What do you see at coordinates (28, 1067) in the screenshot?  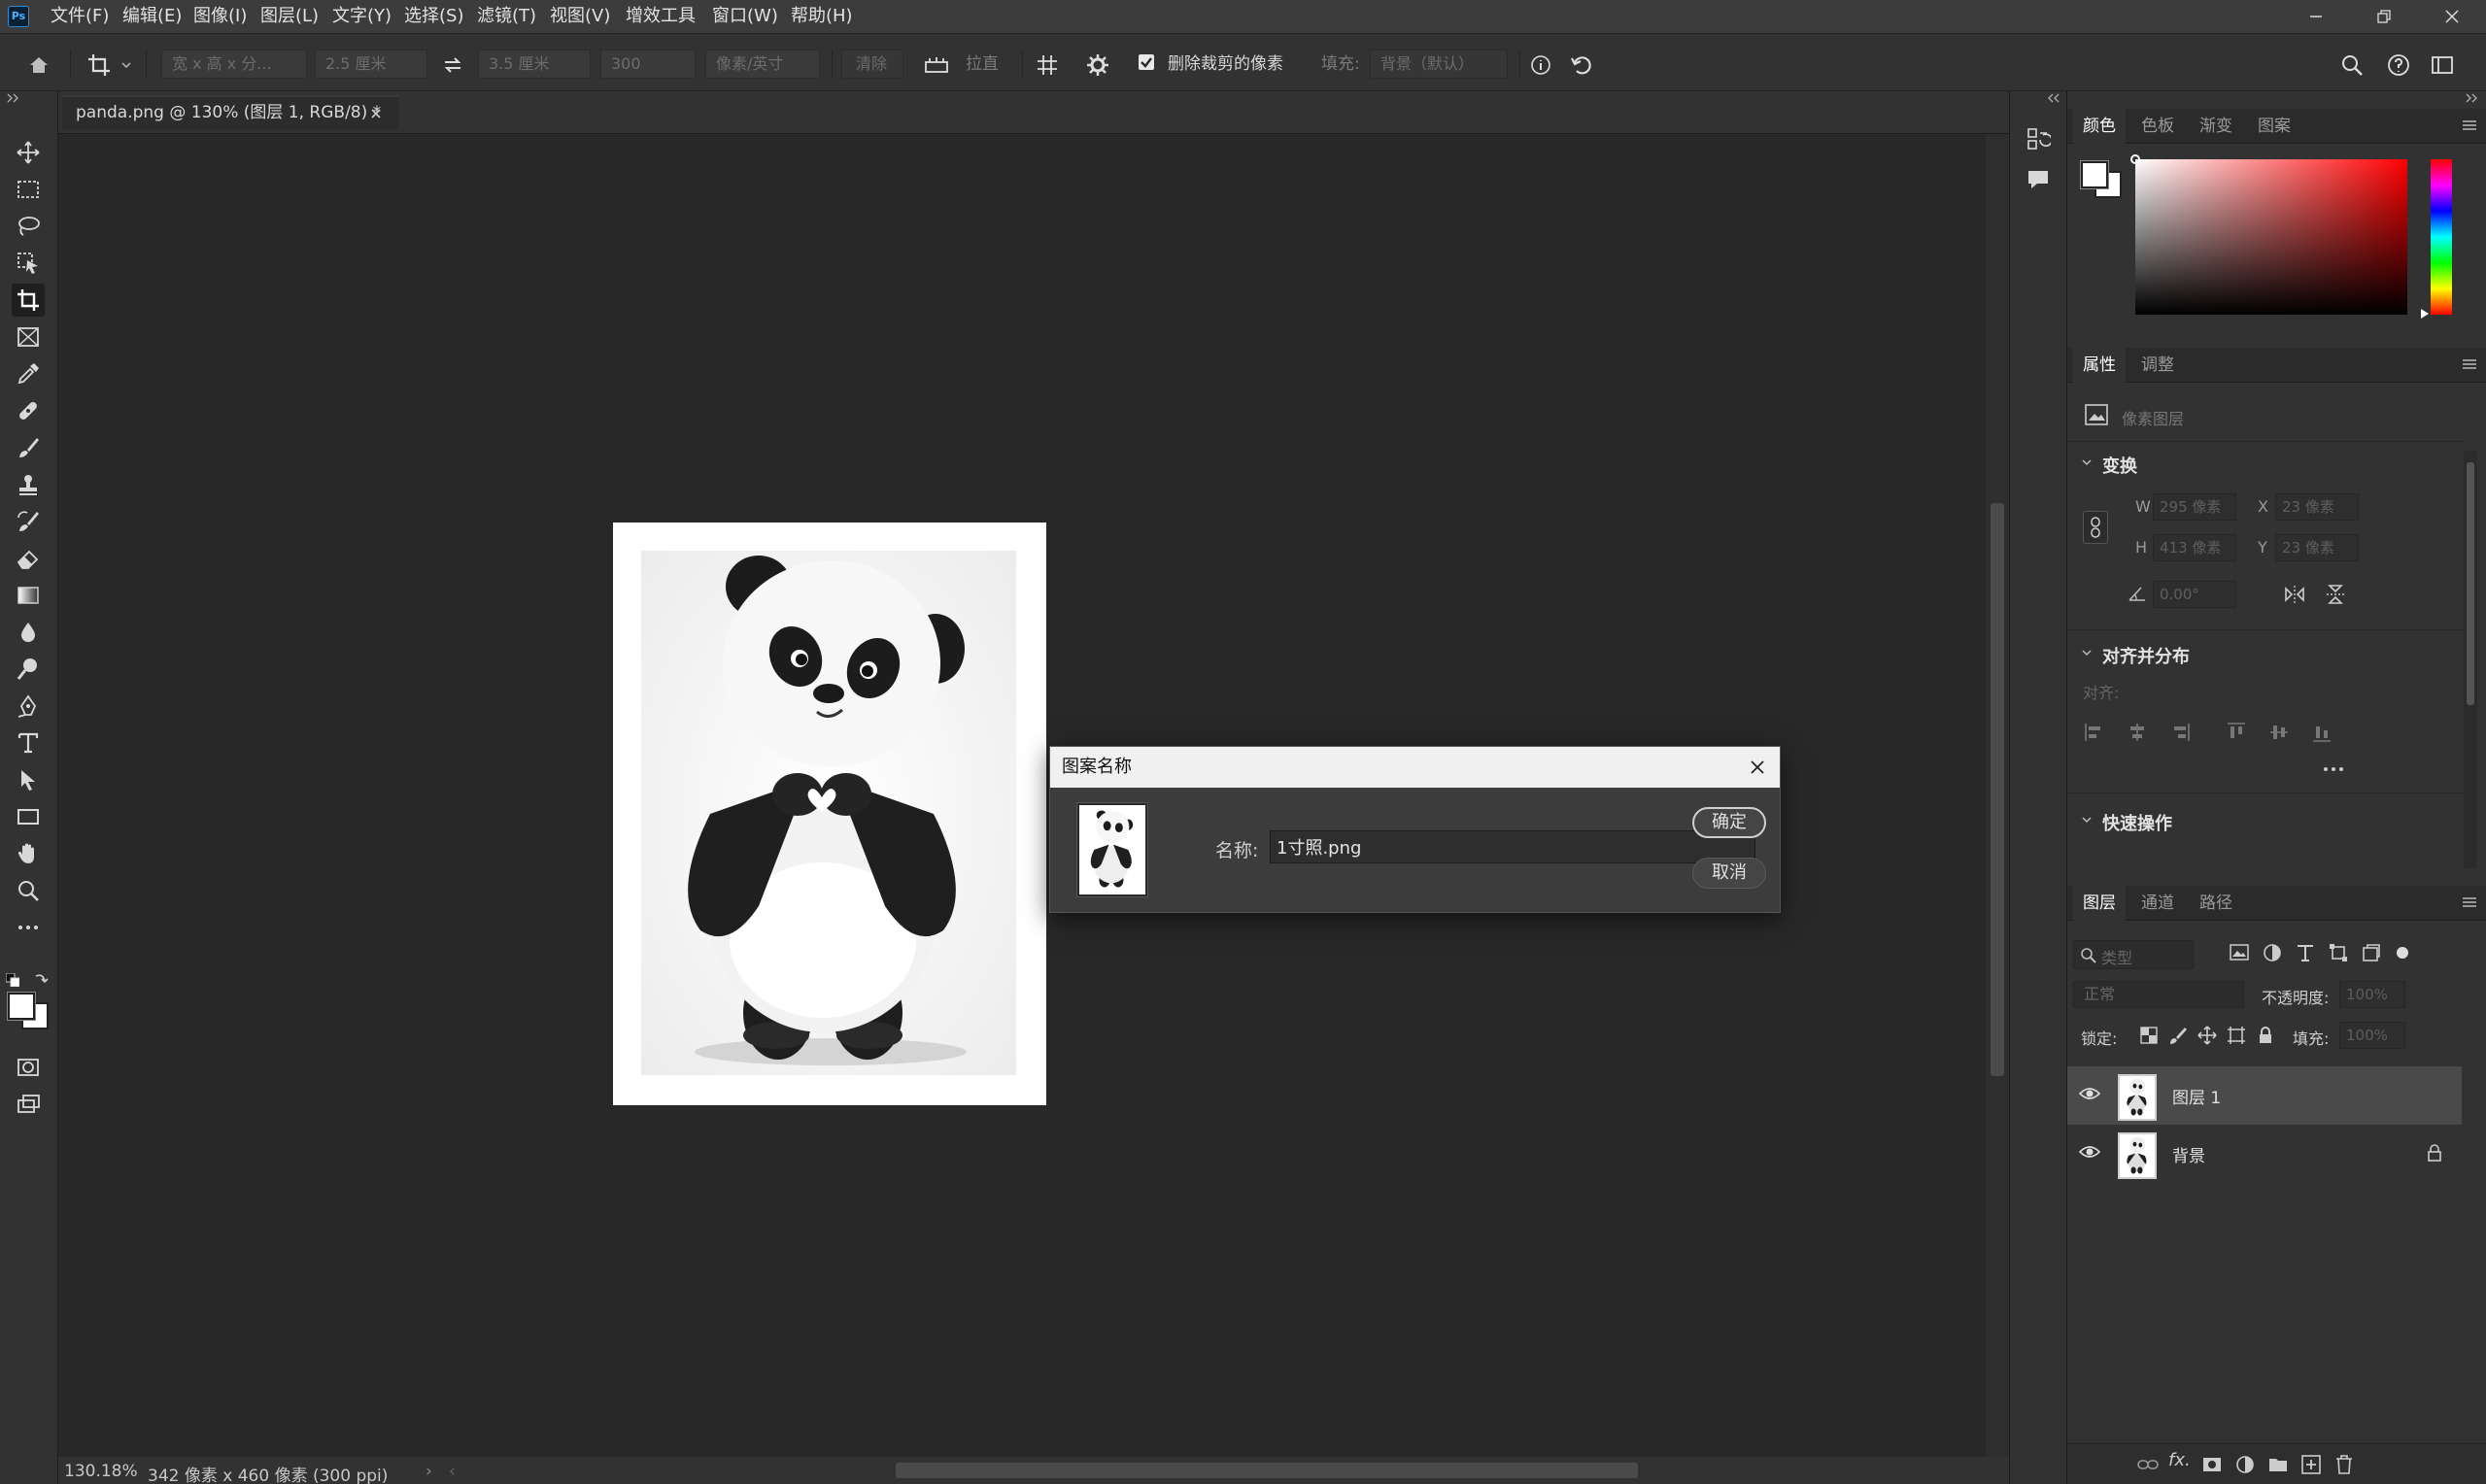 I see `quick-mask-button` at bounding box center [28, 1067].